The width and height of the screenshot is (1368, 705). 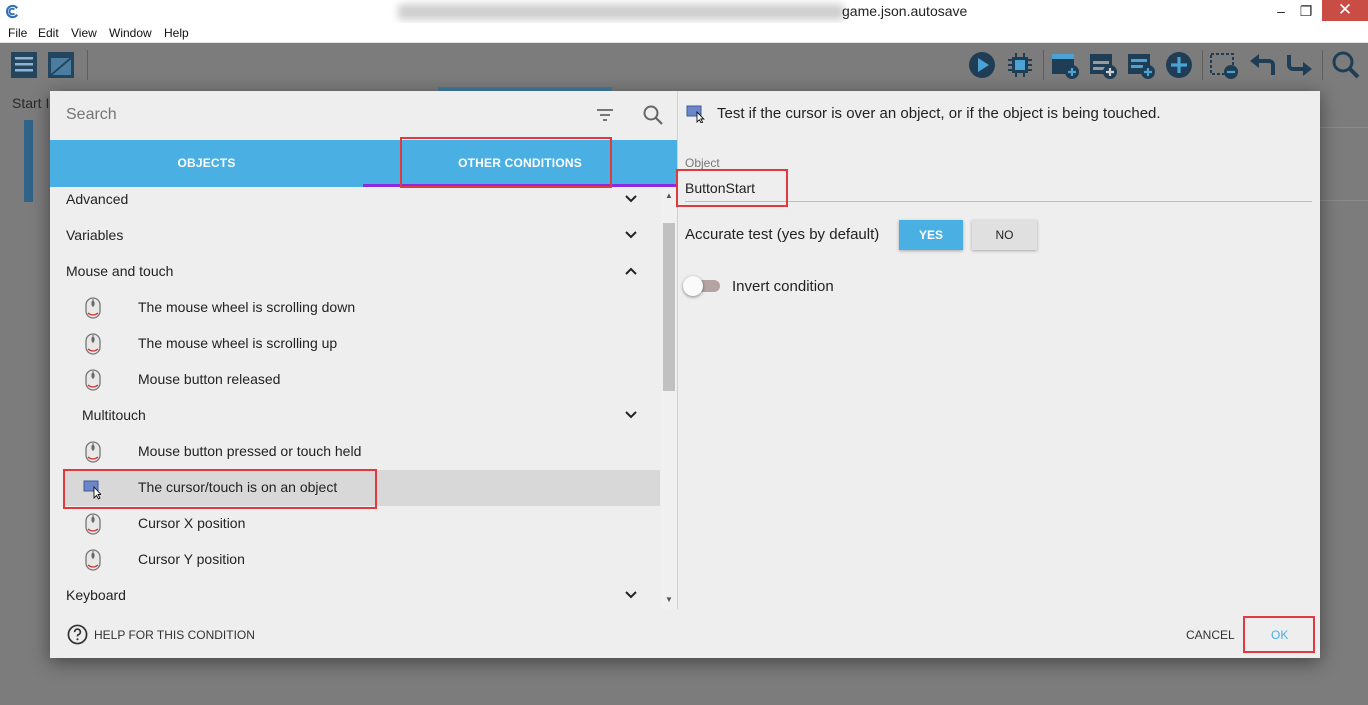 I want to click on search-icon, so click(x=653, y=115).